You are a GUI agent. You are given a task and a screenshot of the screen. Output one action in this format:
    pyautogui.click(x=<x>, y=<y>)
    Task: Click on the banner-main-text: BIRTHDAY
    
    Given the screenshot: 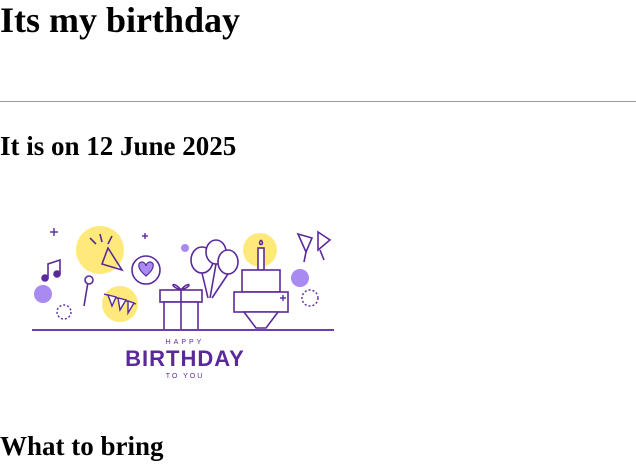 What is the action you would take?
    pyautogui.click(x=185, y=358)
    